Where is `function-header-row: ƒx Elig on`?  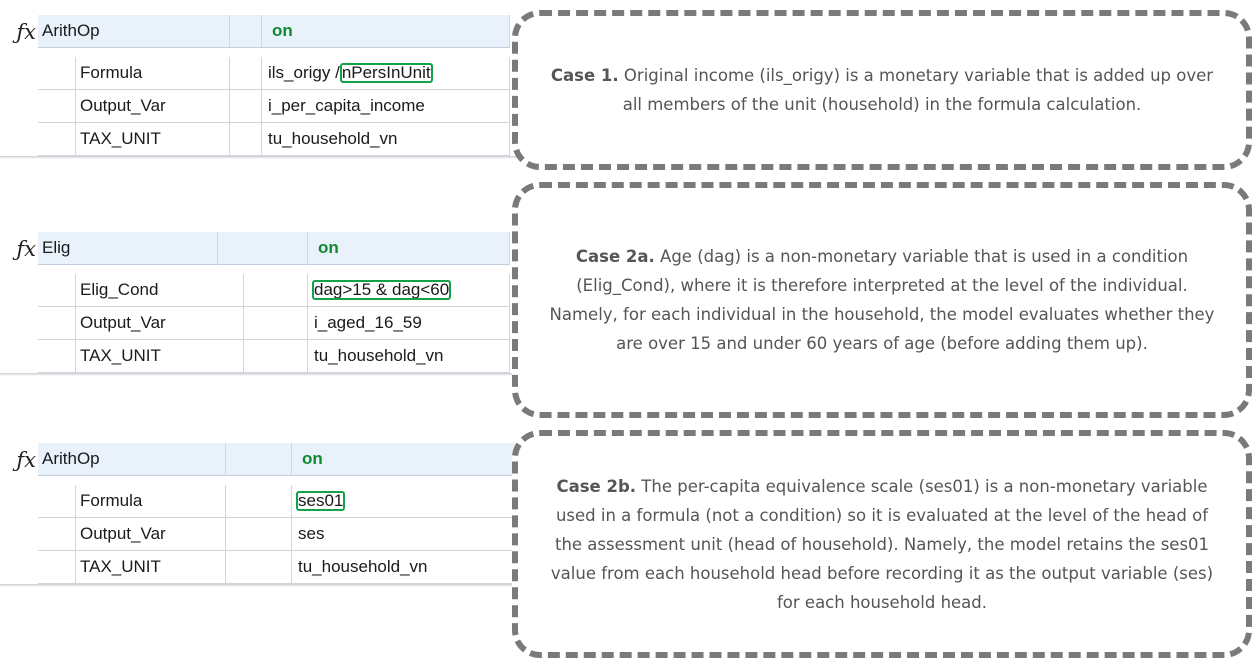
function-header-row: ƒx Elig on is located at coordinates (260, 248).